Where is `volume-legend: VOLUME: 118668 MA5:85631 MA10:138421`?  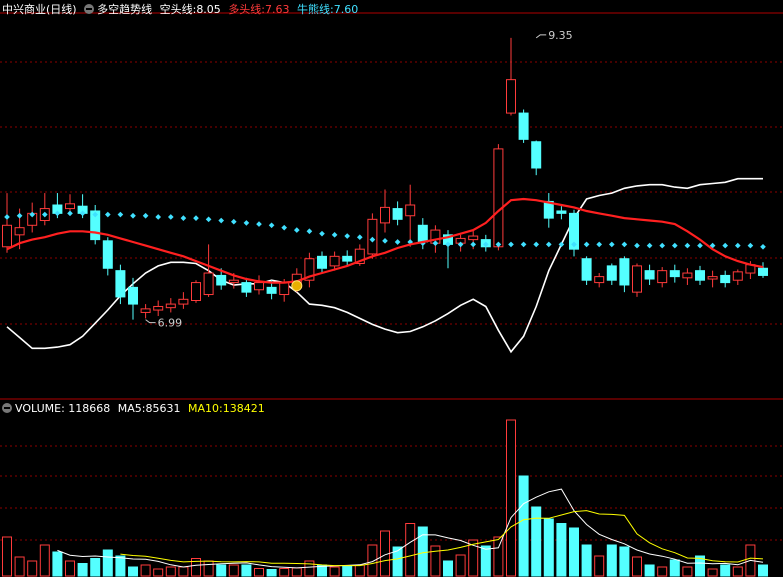
volume-legend: VOLUME: 118668 MA5:85631 MA10:138421 is located at coordinates (135, 409).